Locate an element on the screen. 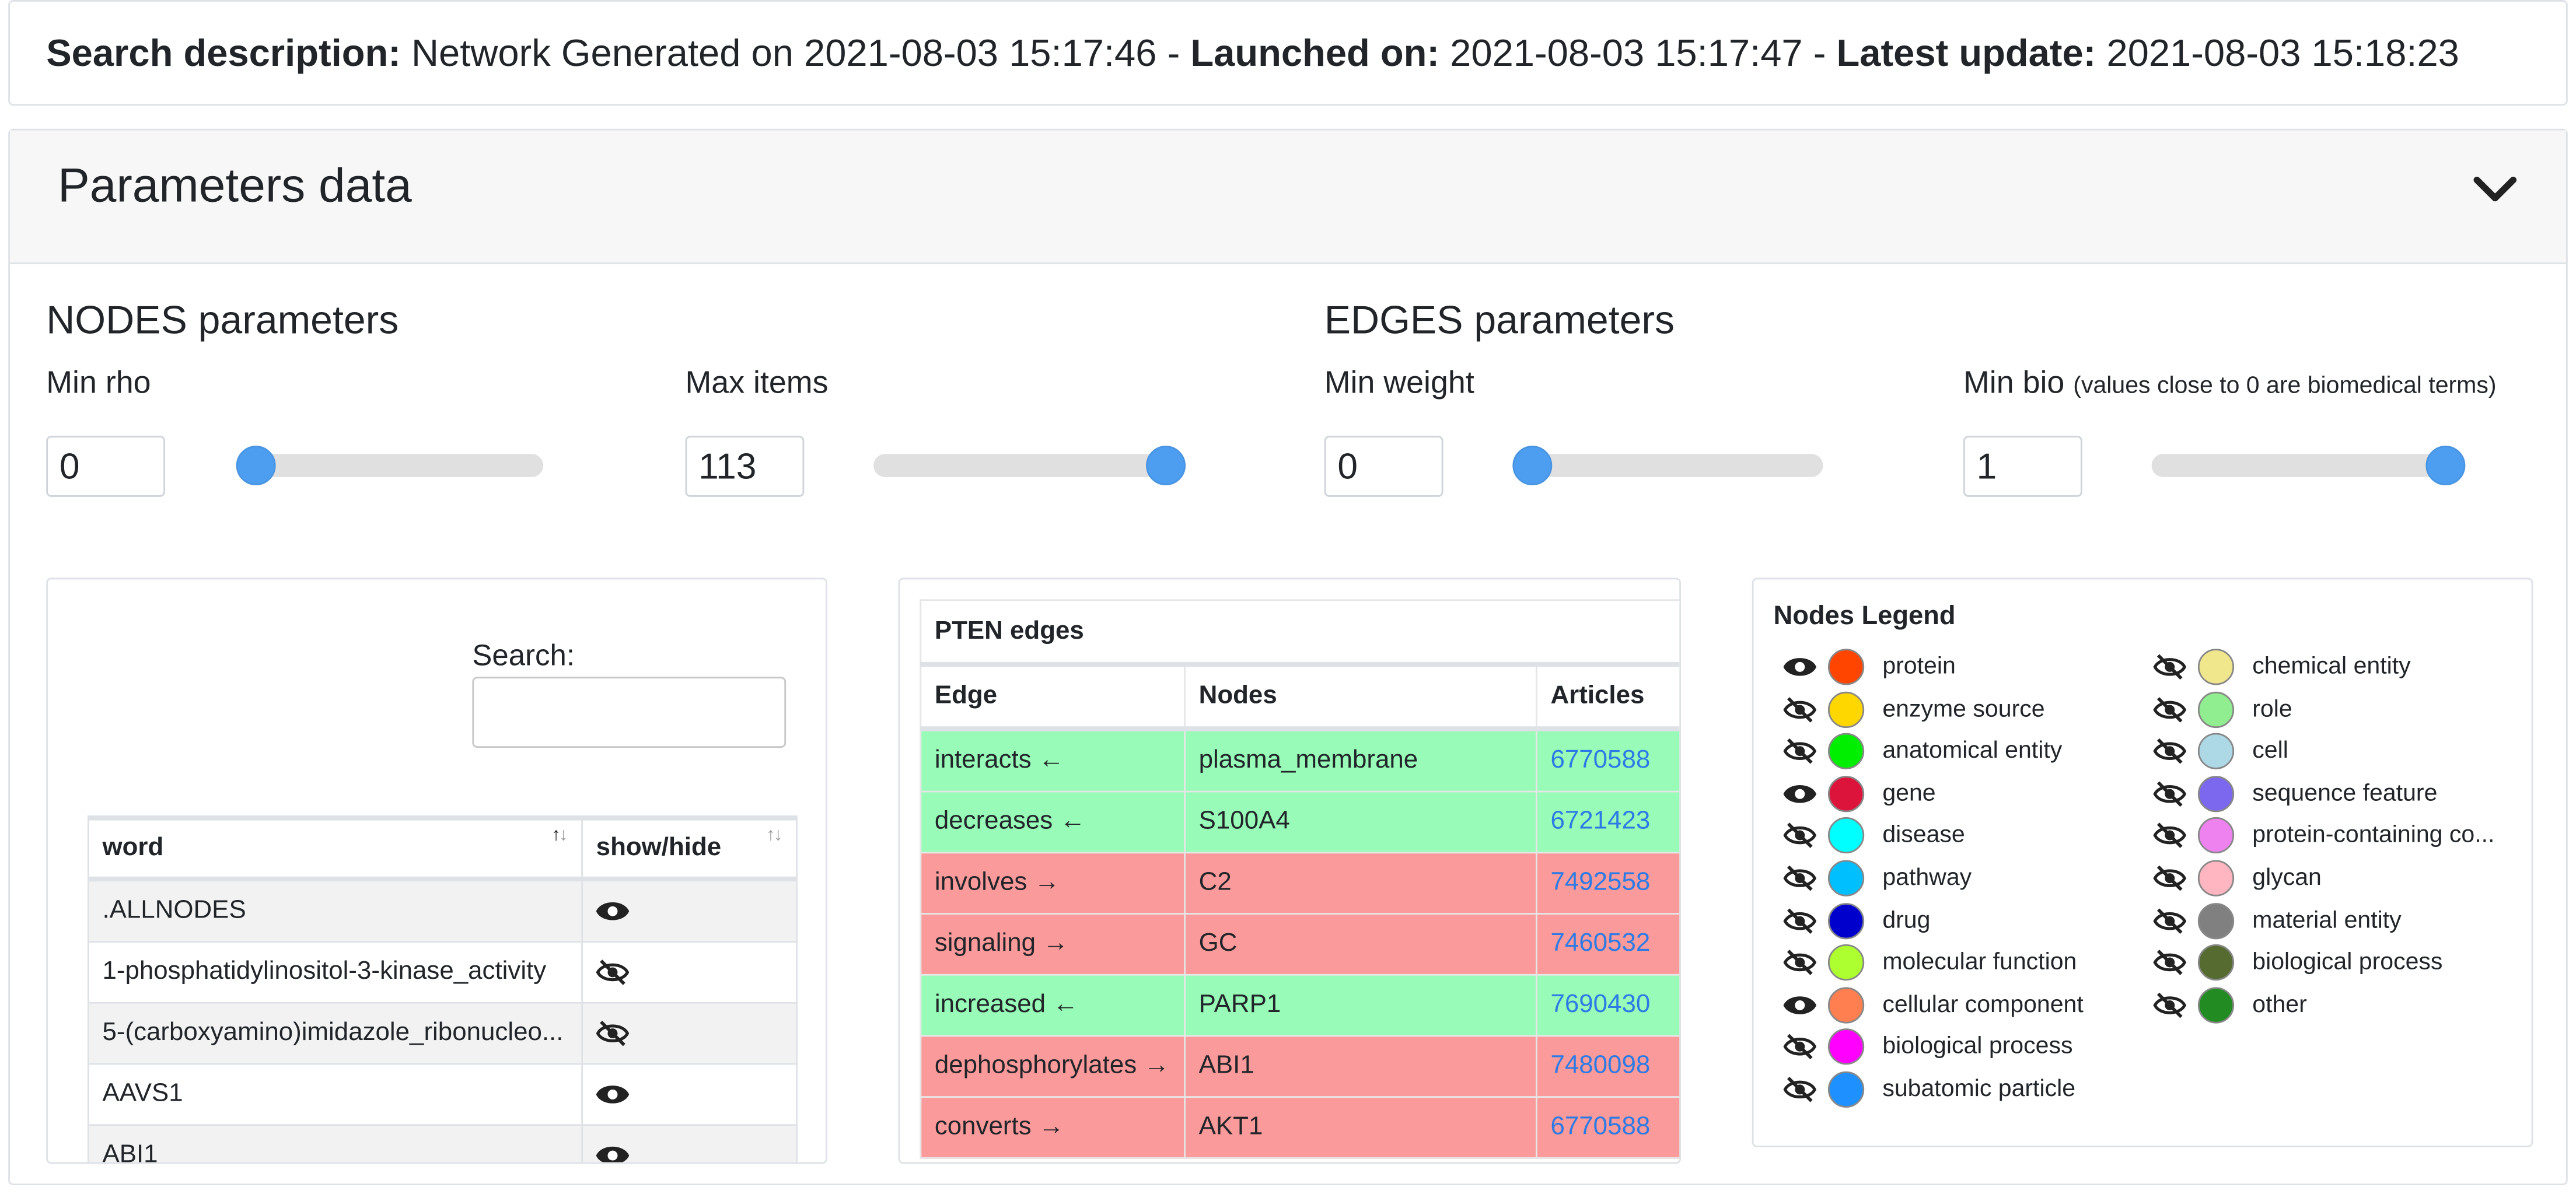 This screenshot has width=2576, height=1194. edge-label: converts is located at coordinates (983, 1126).